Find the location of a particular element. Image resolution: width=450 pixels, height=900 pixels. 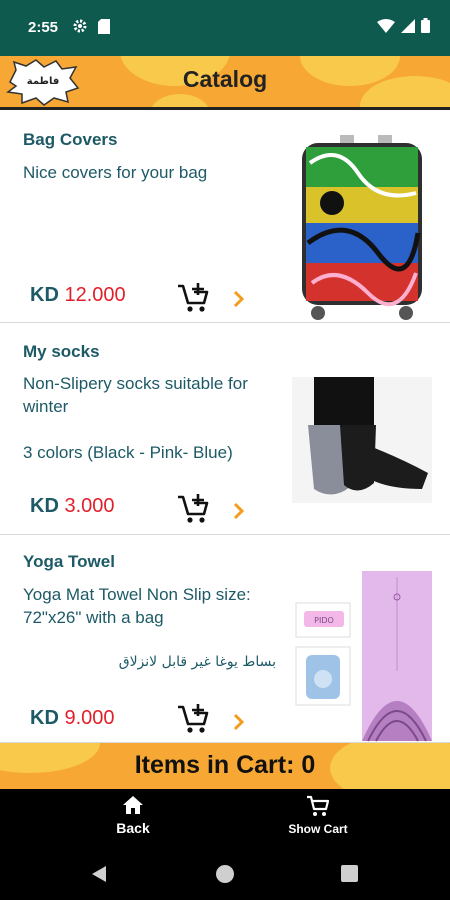

status-bar: 2:55 is located at coordinates (225, 28).